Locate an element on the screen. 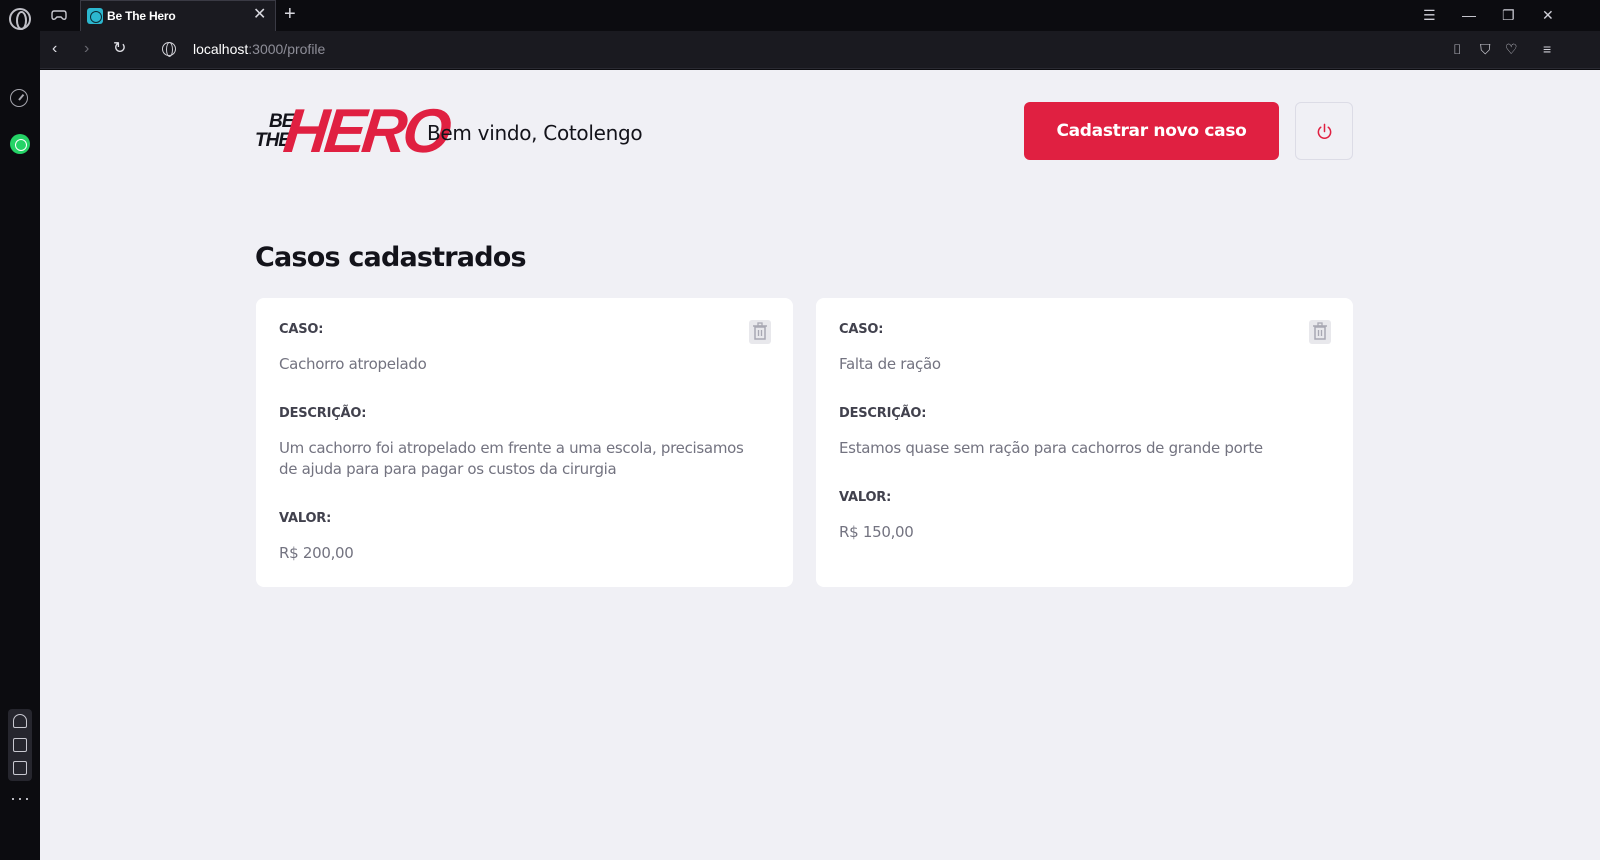 This screenshot has width=1600, height=860. camera-icon: ⌷ is located at coordinates (1457, 49).